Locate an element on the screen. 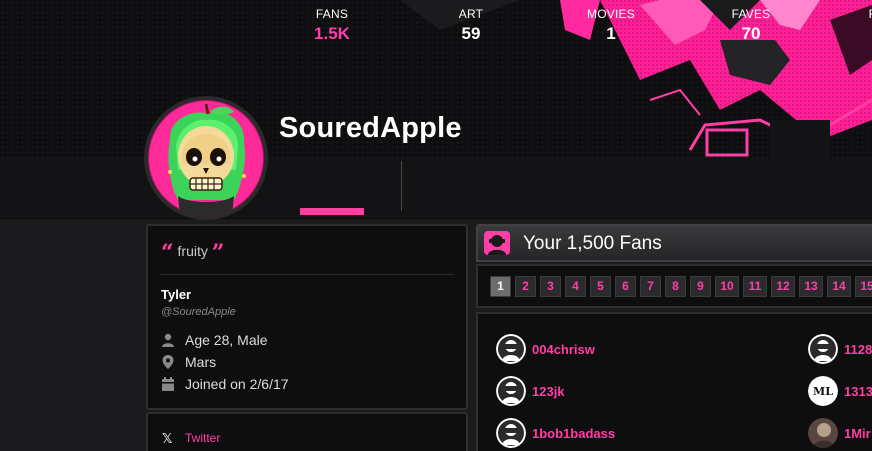 Image resolution: width=872 pixels, height=451 pixels. fan-item: 1Mir is located at coordinates (839, 433).